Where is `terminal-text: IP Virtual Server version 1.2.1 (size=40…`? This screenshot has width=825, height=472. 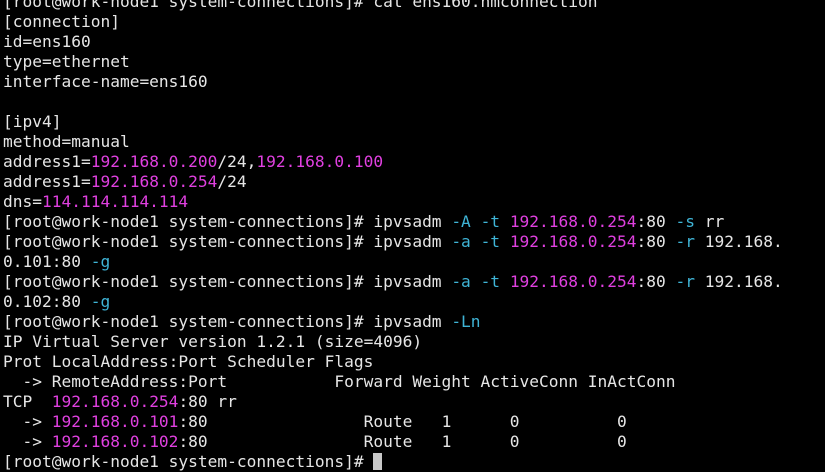 terminal-text: IP Virtual Server version 1.2.1 (size=40… is located at coordinates (213, 341).